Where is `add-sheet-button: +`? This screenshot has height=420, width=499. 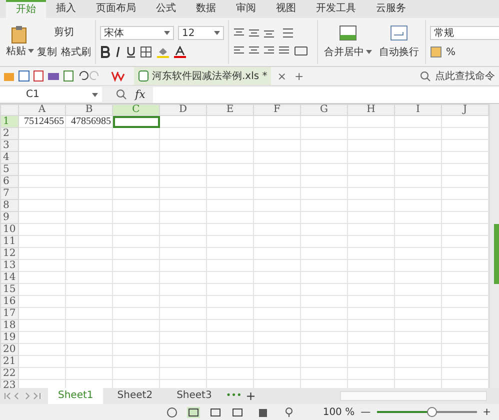 add-sheet-button: + is located at coordinates (251, 396).